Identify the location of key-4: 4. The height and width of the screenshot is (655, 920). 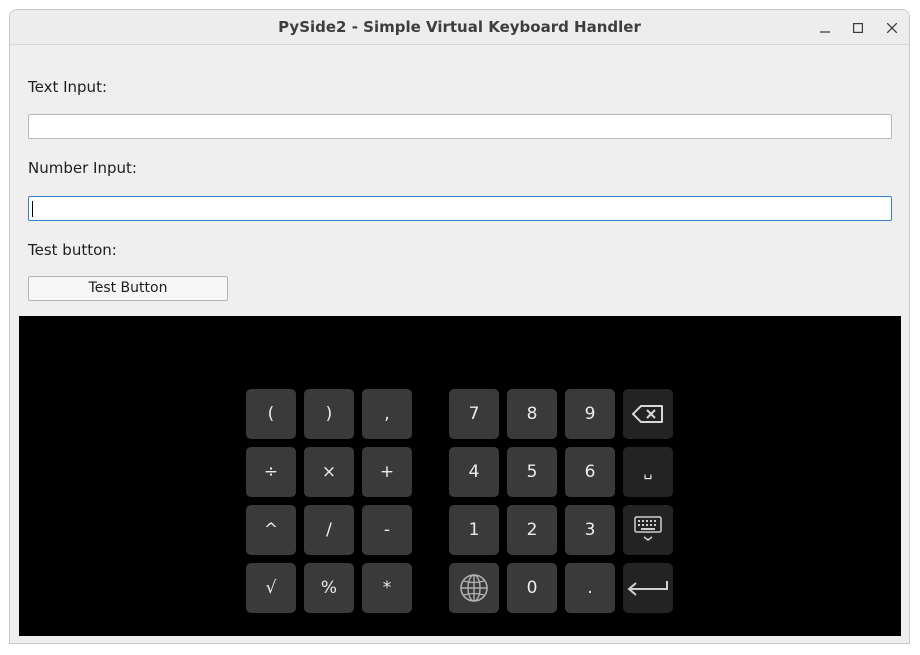
(474, 472).